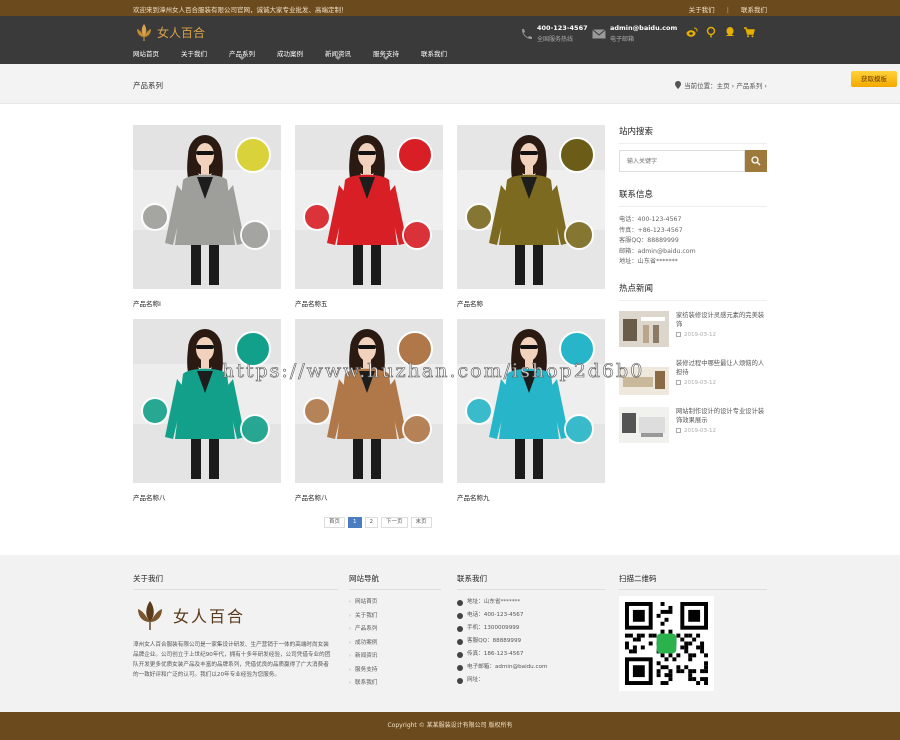  Describe the element at coordinates (395, 617) in the screenshot. I see `footer-nav-link: › 关于我们` at that location.